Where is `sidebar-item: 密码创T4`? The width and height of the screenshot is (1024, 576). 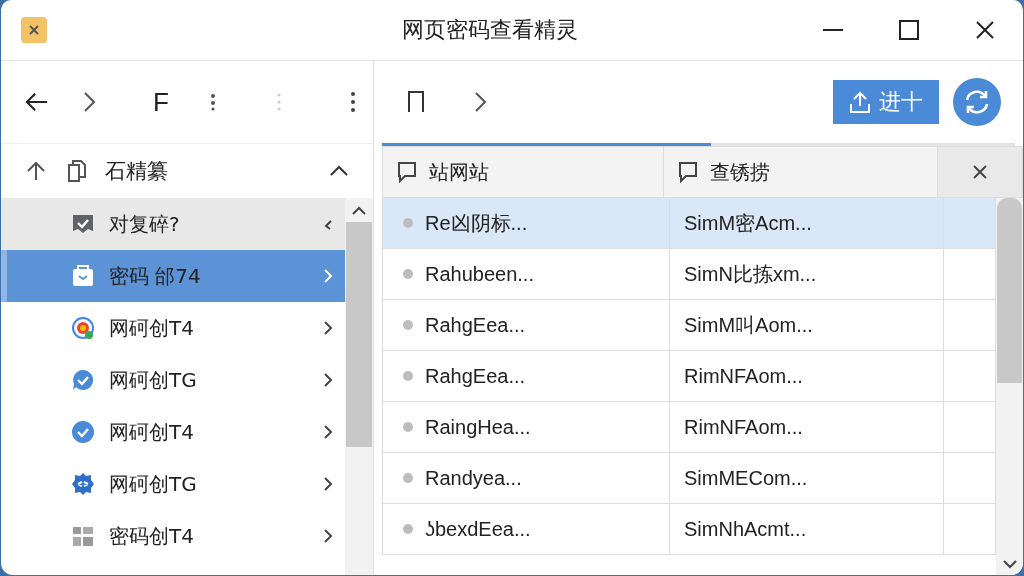
sidebar-item: 密码创T4 is located at coordinates (173, 536).